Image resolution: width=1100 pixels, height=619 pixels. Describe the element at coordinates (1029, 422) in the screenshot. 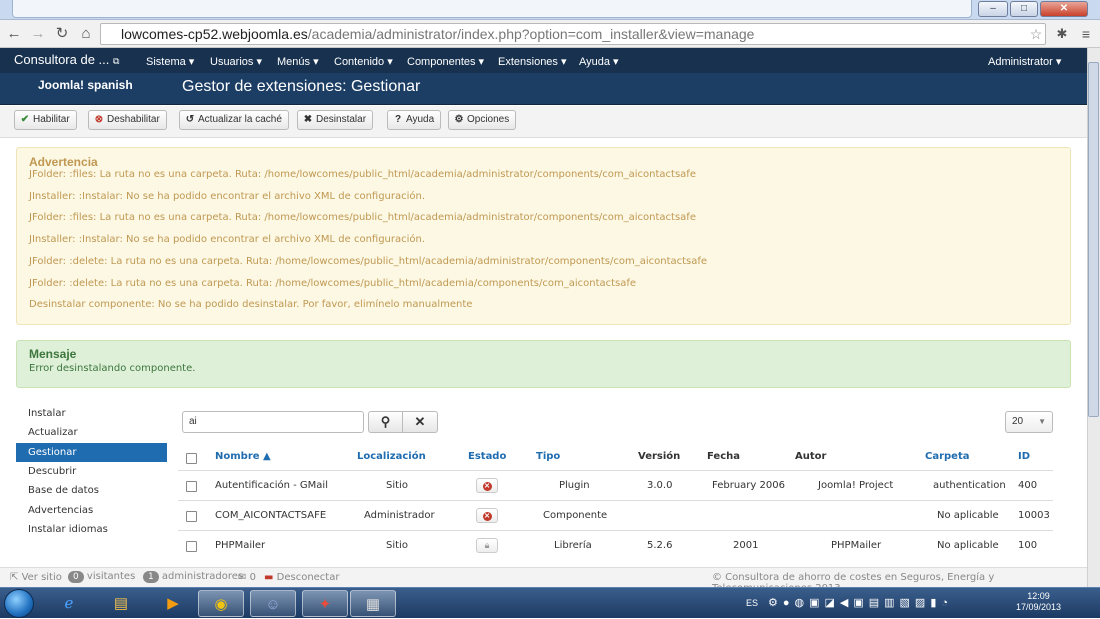

I see `list-limit-select: 20 ▼` at that location.